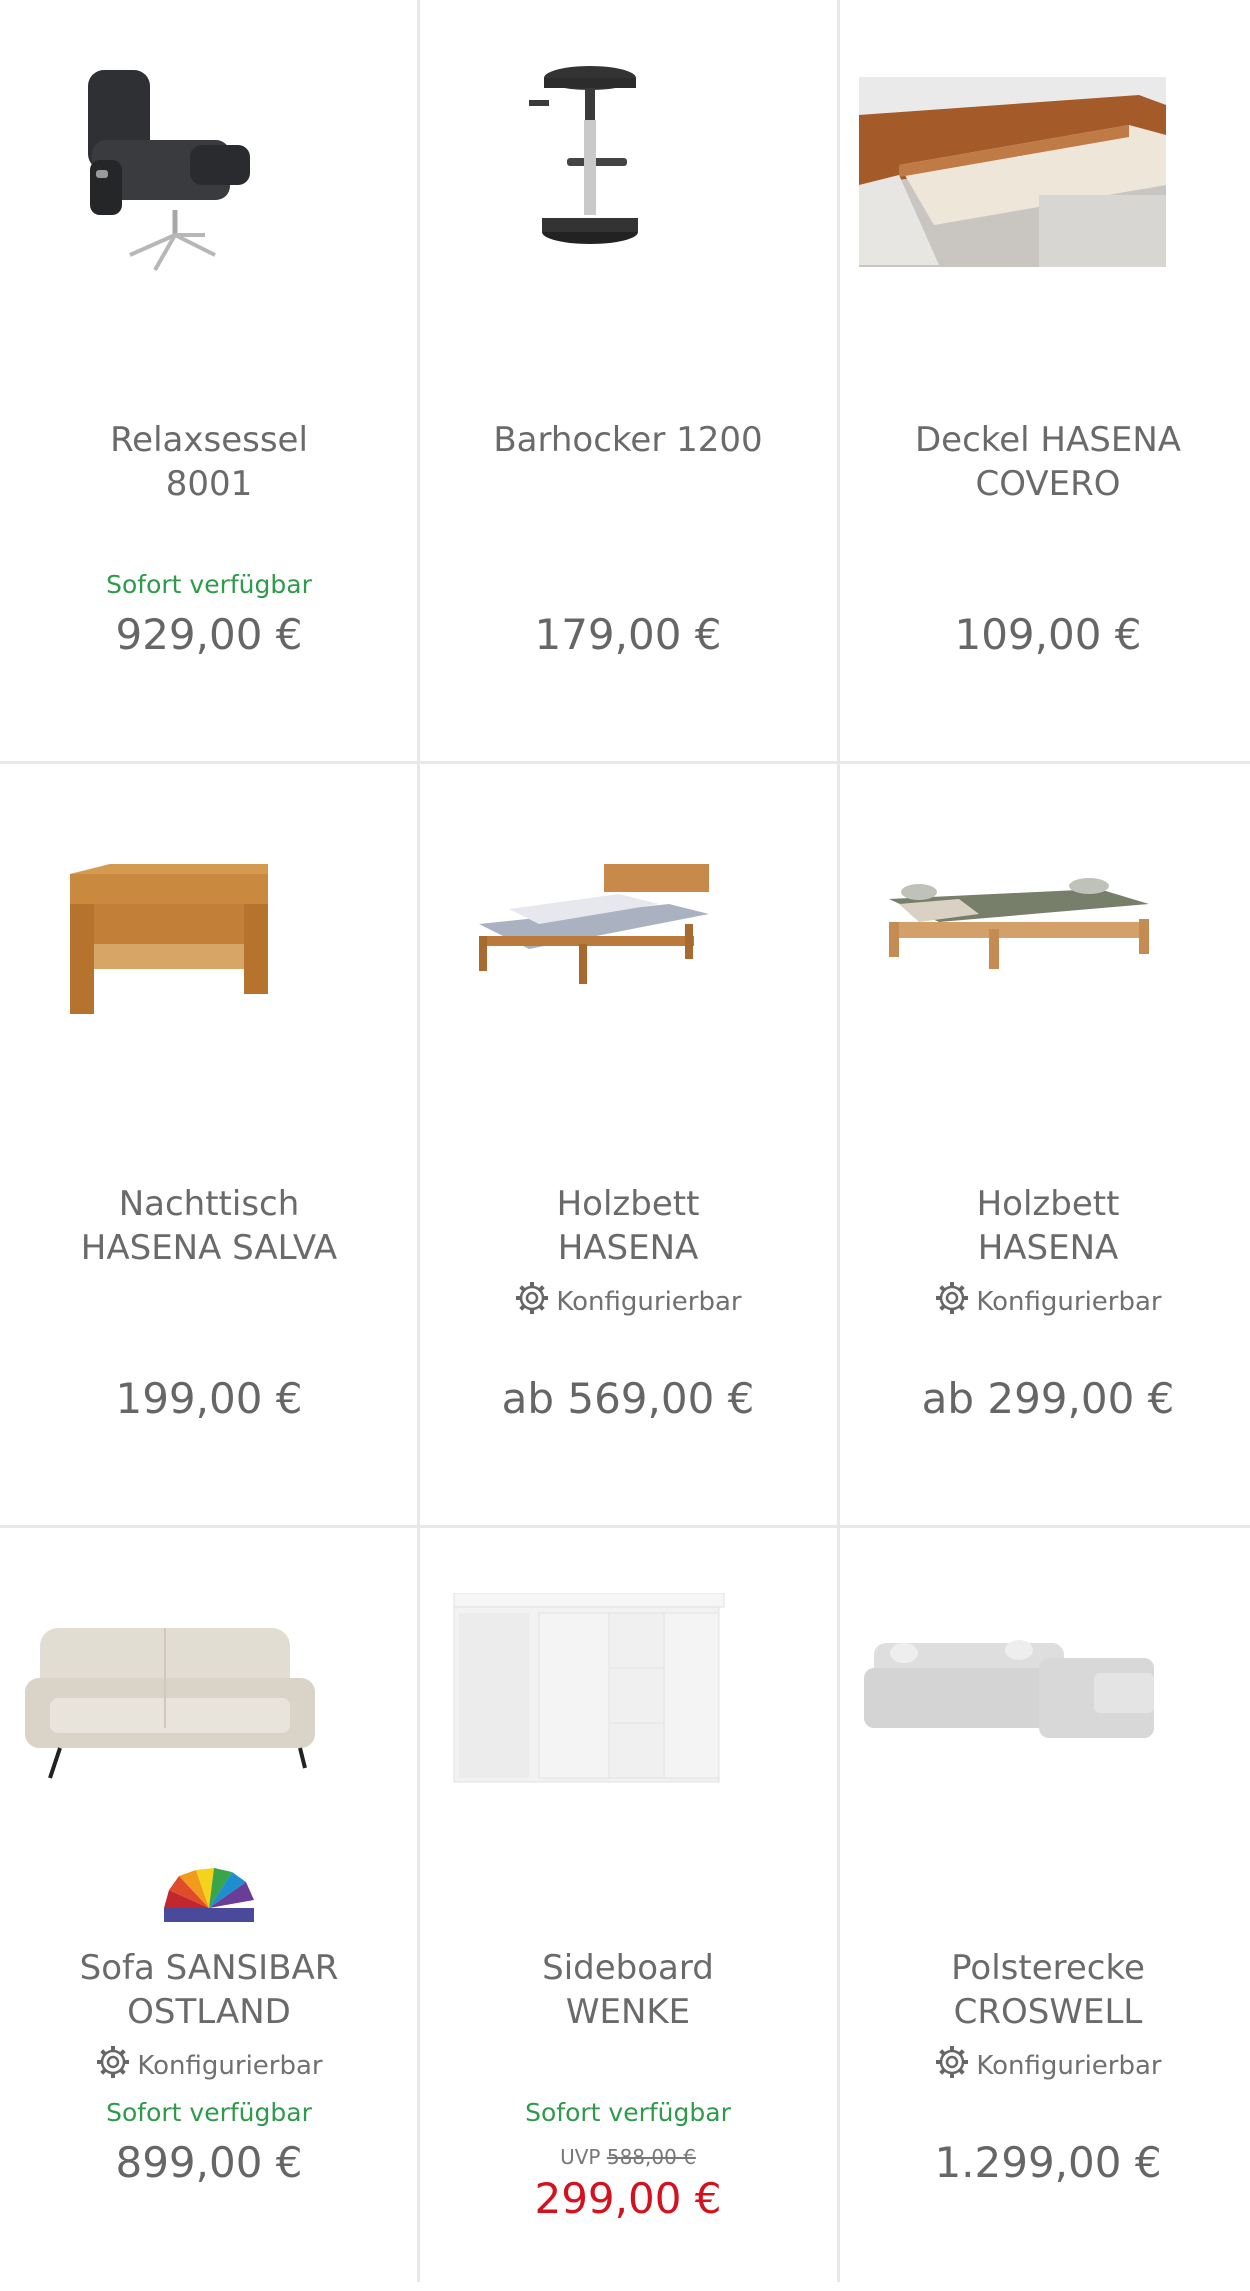 The height and width of the screenshot is (2291, 1250). I want to click on bar-stool-image, so click(628, 170).